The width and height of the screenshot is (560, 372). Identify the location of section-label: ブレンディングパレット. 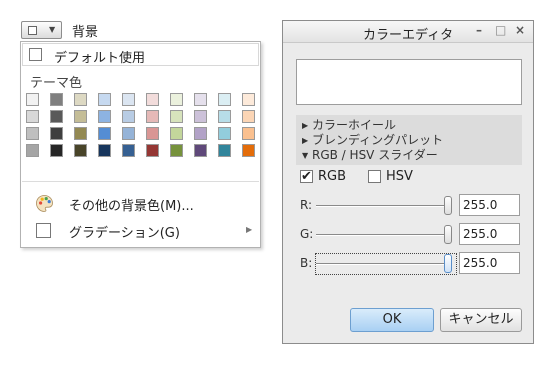
(378, 140).